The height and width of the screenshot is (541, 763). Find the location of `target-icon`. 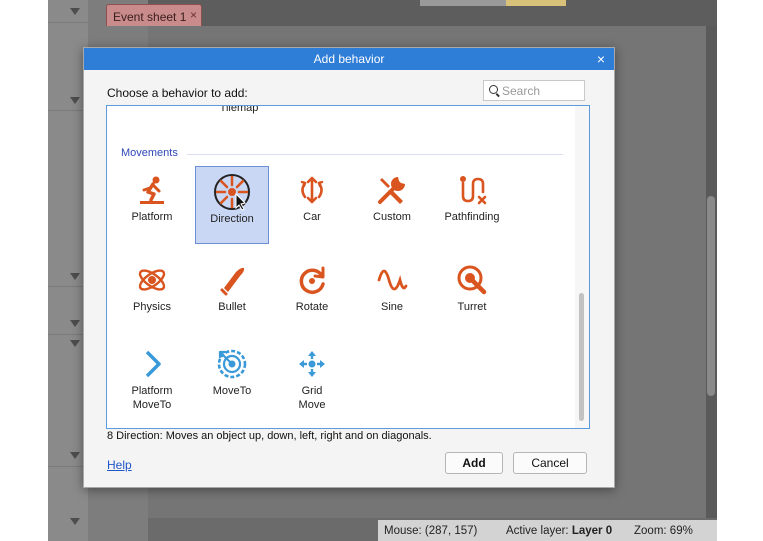

target-icon is located at coordinates (232, 364).